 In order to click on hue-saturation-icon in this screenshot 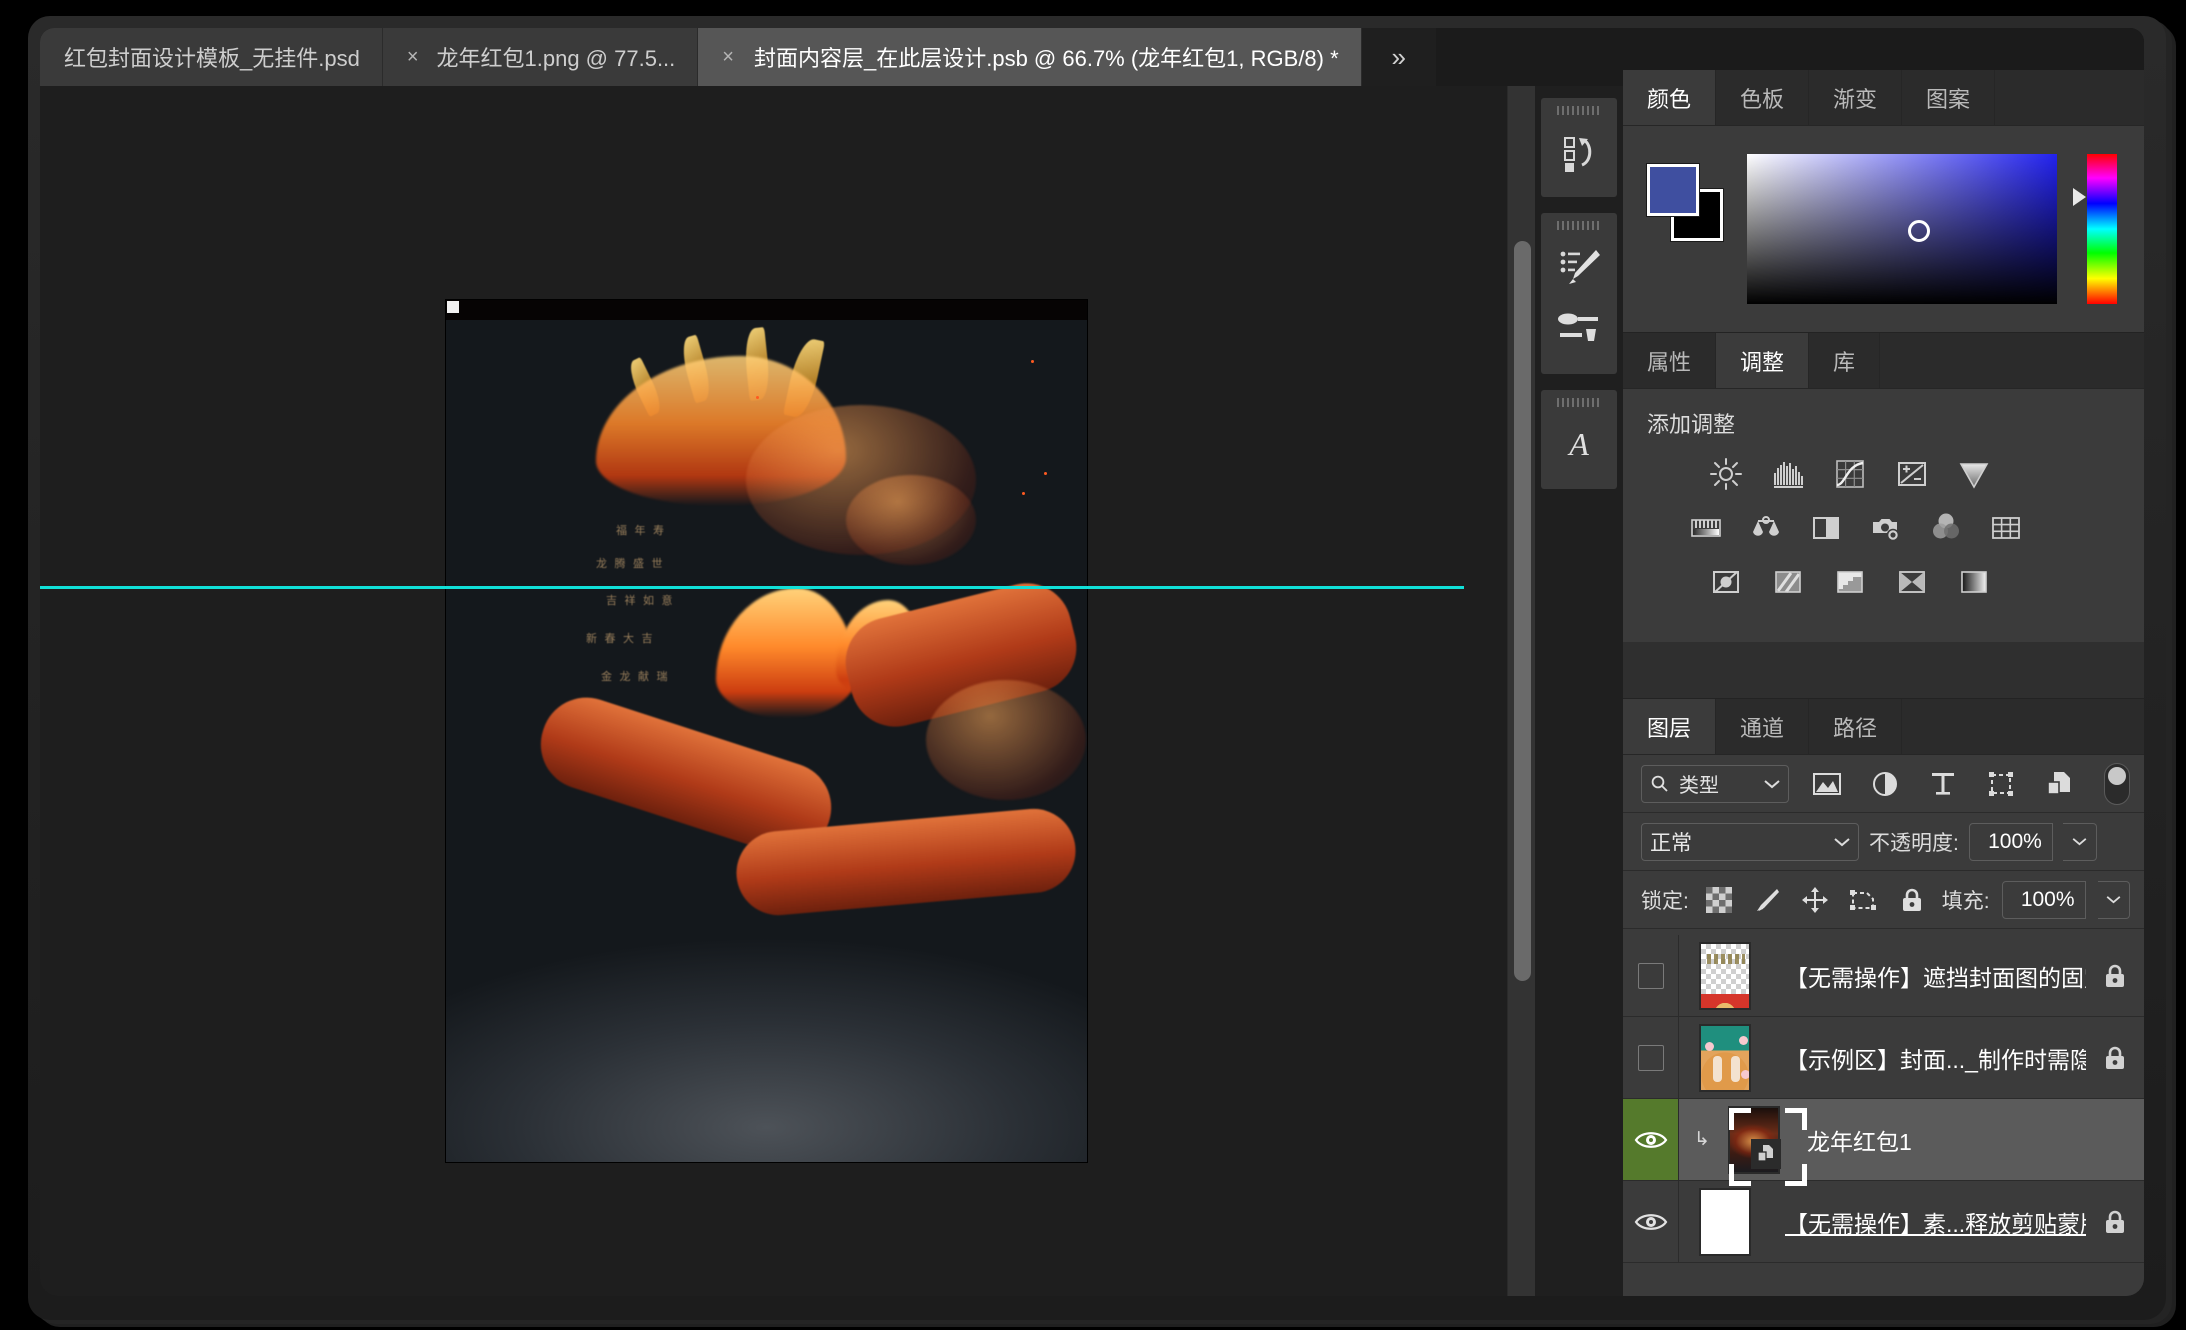, I will do `click(1706, 528)`.